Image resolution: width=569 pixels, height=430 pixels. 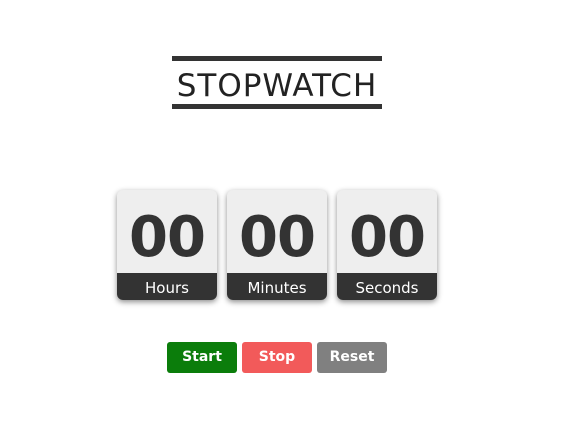 I want to click on stop-button: Stop, so click(x=277, y=357).